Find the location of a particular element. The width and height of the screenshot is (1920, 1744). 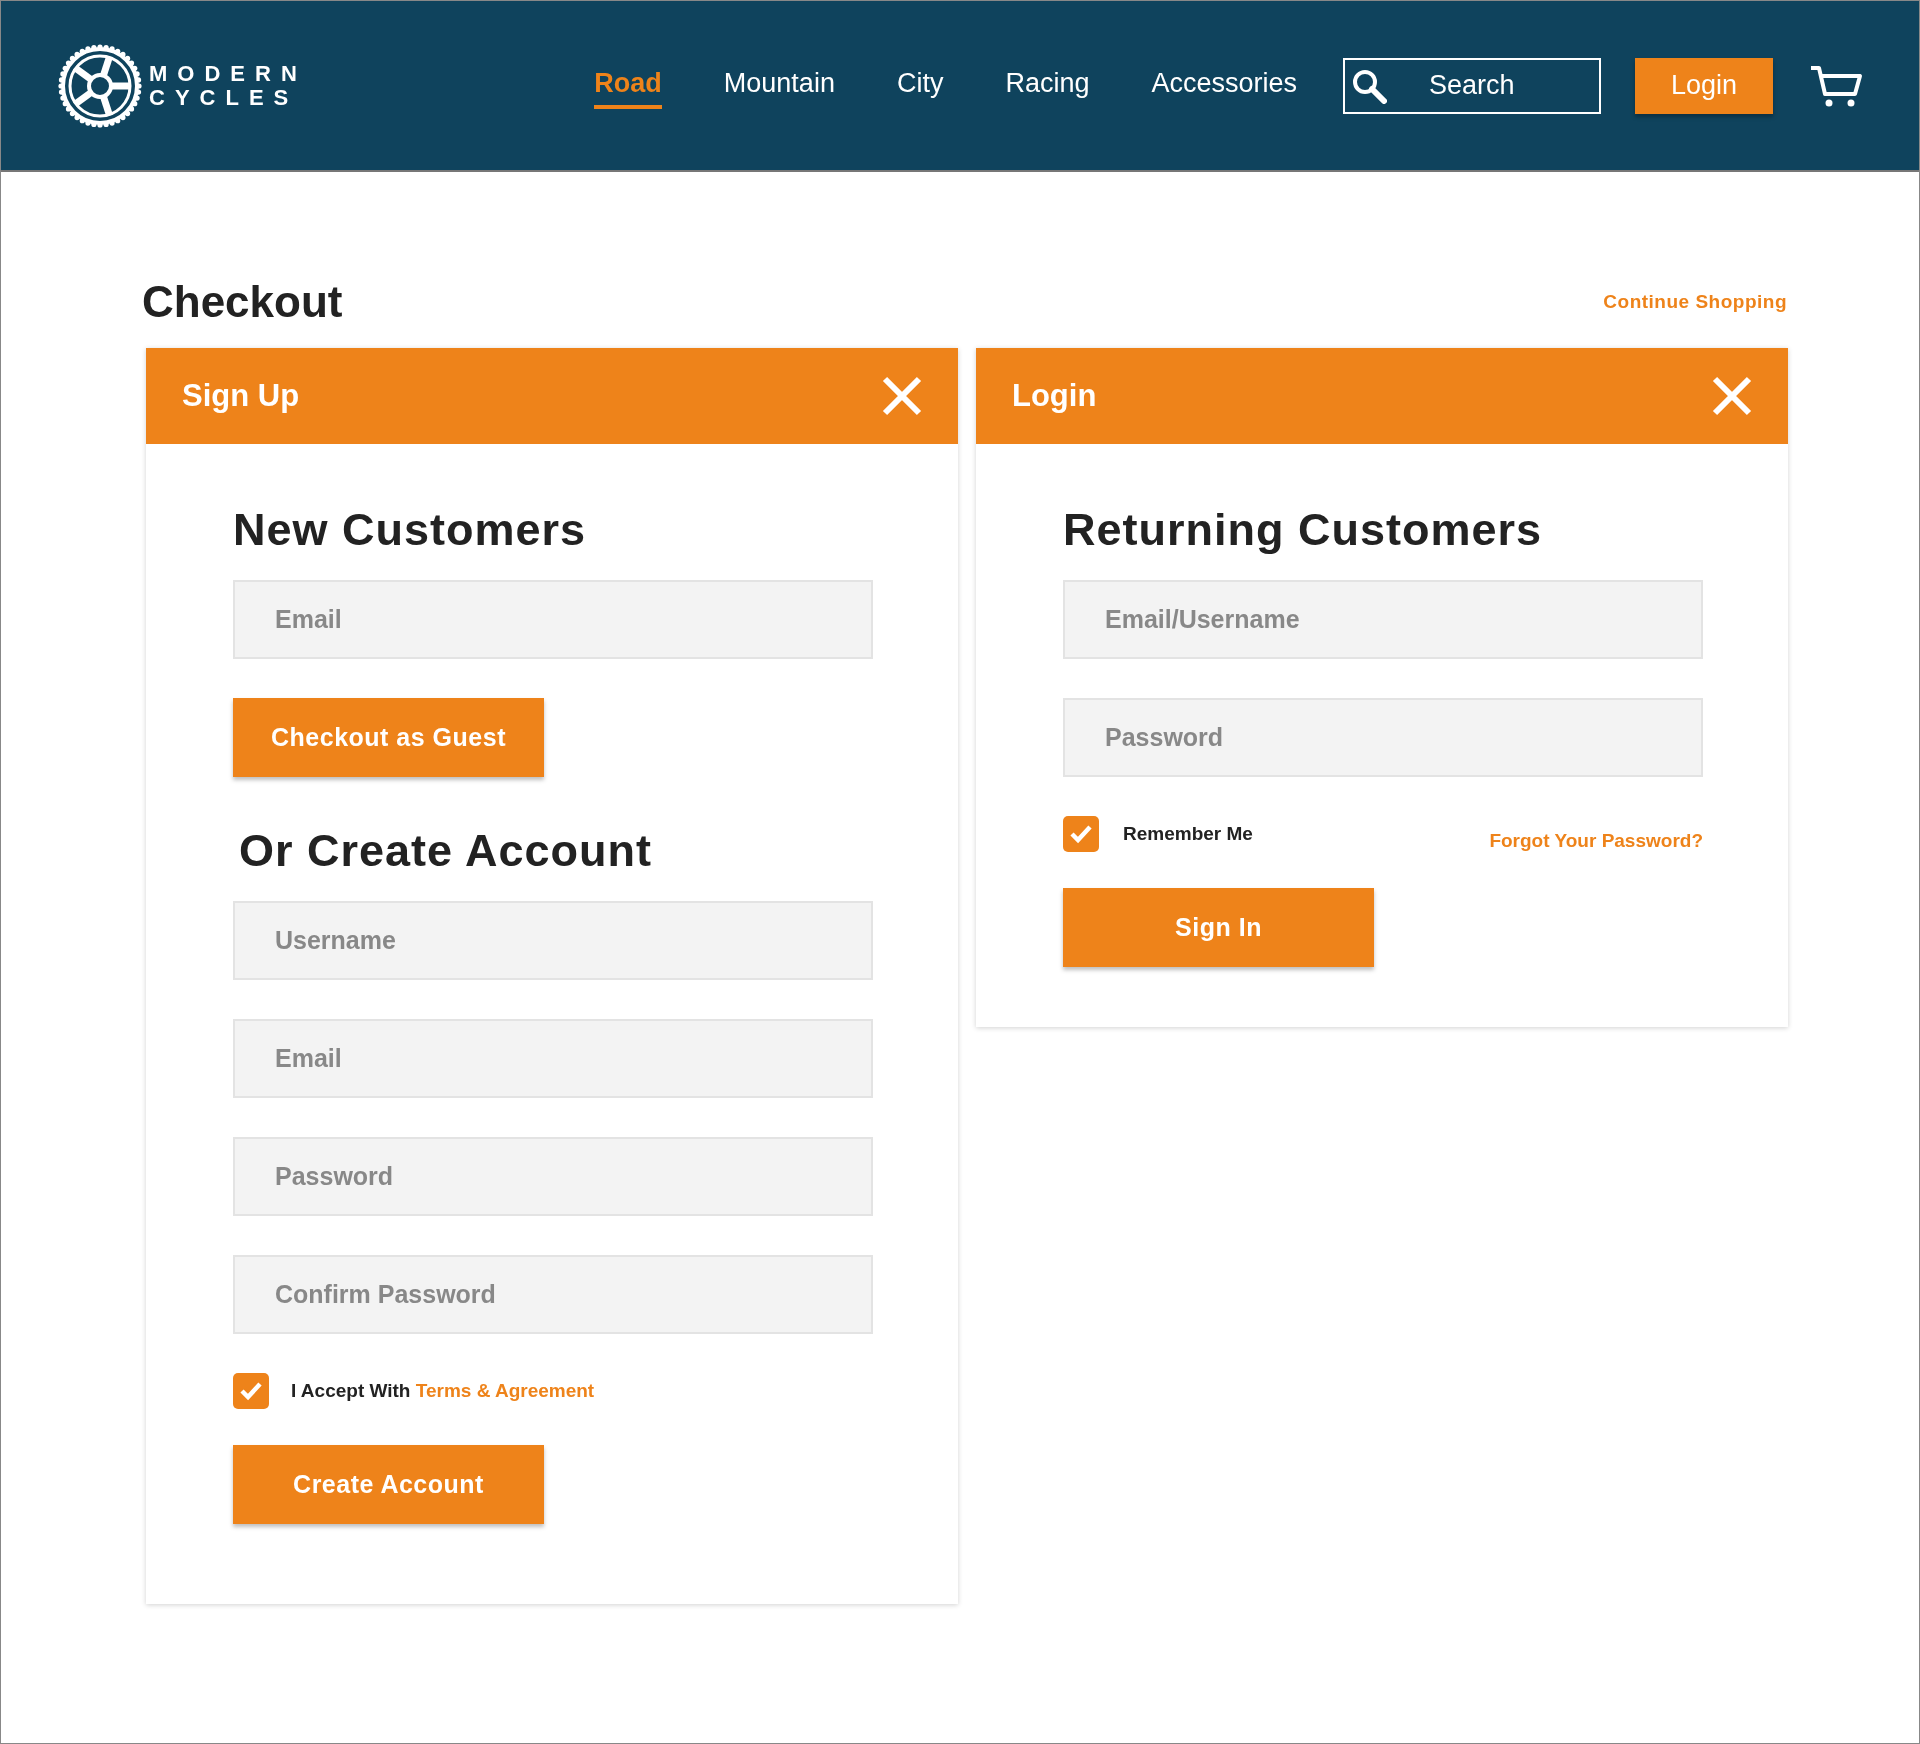

nav-tab: Accessories is located at coordinates (1224, 85).